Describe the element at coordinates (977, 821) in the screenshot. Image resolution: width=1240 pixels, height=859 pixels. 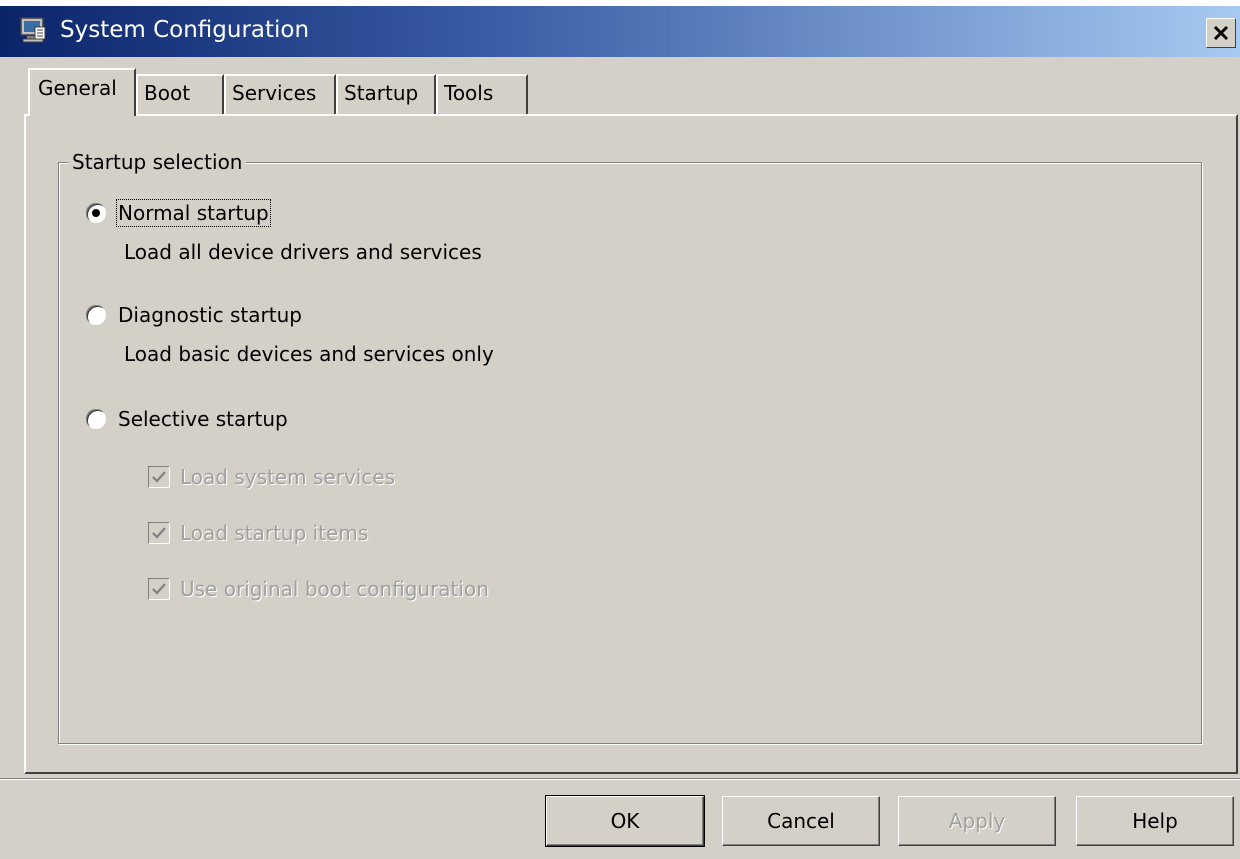
I see `apply-button: Apply` at that location.